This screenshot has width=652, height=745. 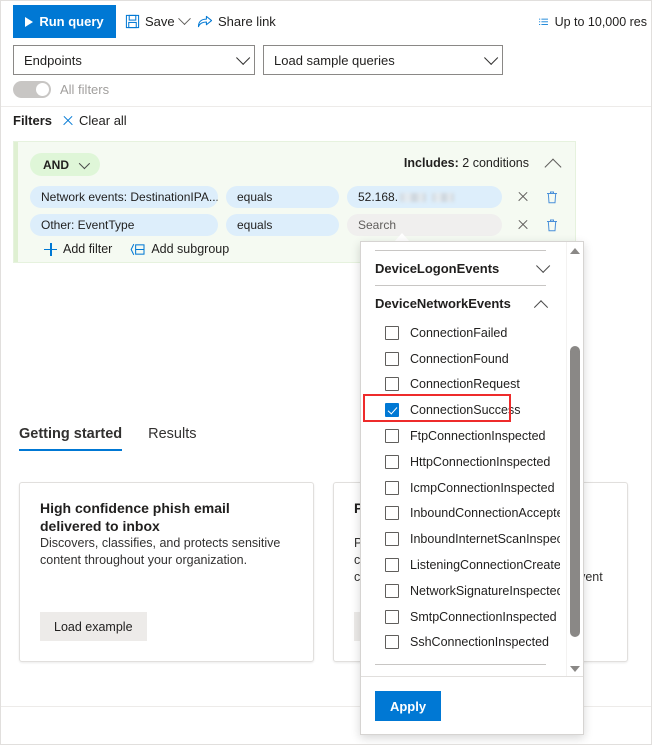 What do you see at coordinates (50, 249) in the screenshot?
I see `plus-icon` at bounding box center [50, 249].